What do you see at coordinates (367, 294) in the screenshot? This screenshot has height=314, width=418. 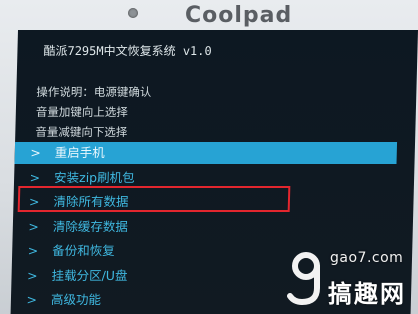 I see `watermark-name: 搞趣网` at bounding box center [367, 294].